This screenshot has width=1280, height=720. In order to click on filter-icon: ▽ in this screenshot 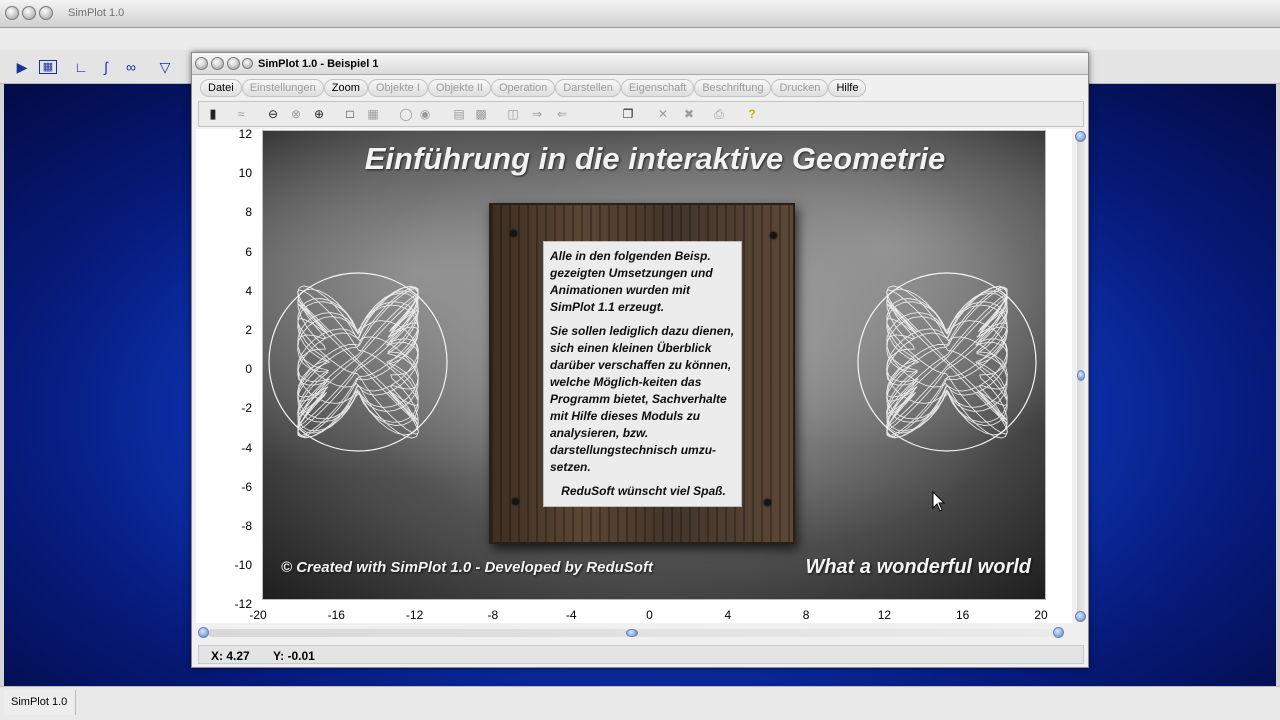, I will do `click(165, 67)`.